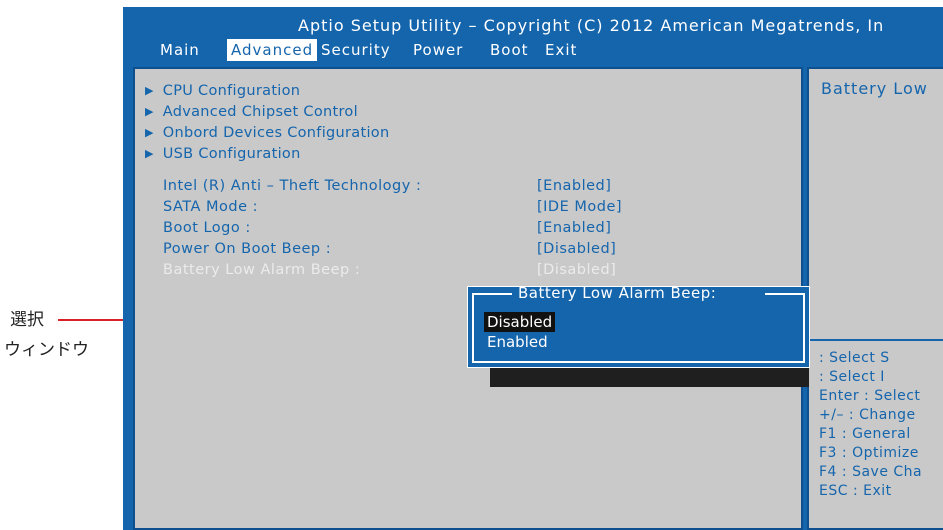  Describe the element at coordinates (207, 228) in the screenshot. I see `setting-label: Boot Logo :` at that location.